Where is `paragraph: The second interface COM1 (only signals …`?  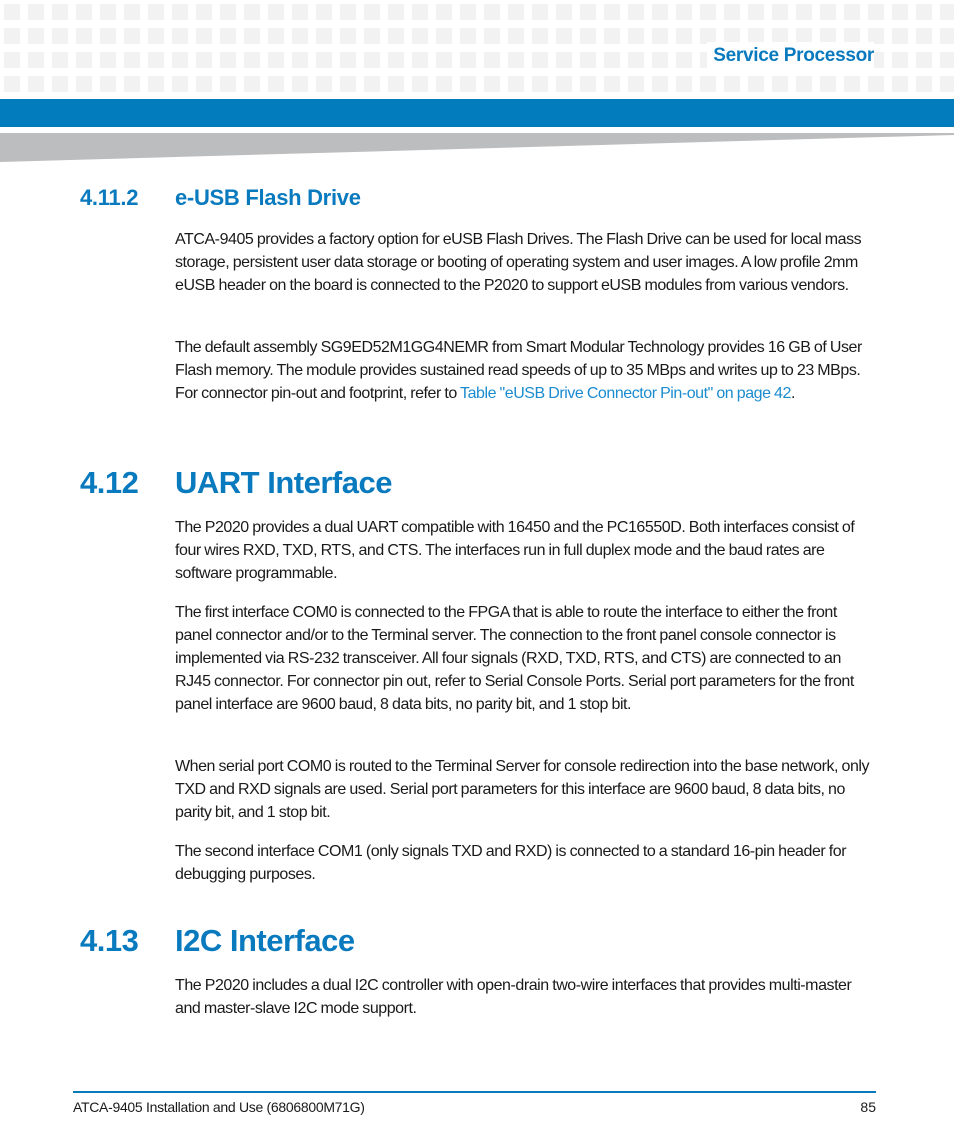 paragraph: The second interface COM1 (only signals … is located at coordinates (511, 863).